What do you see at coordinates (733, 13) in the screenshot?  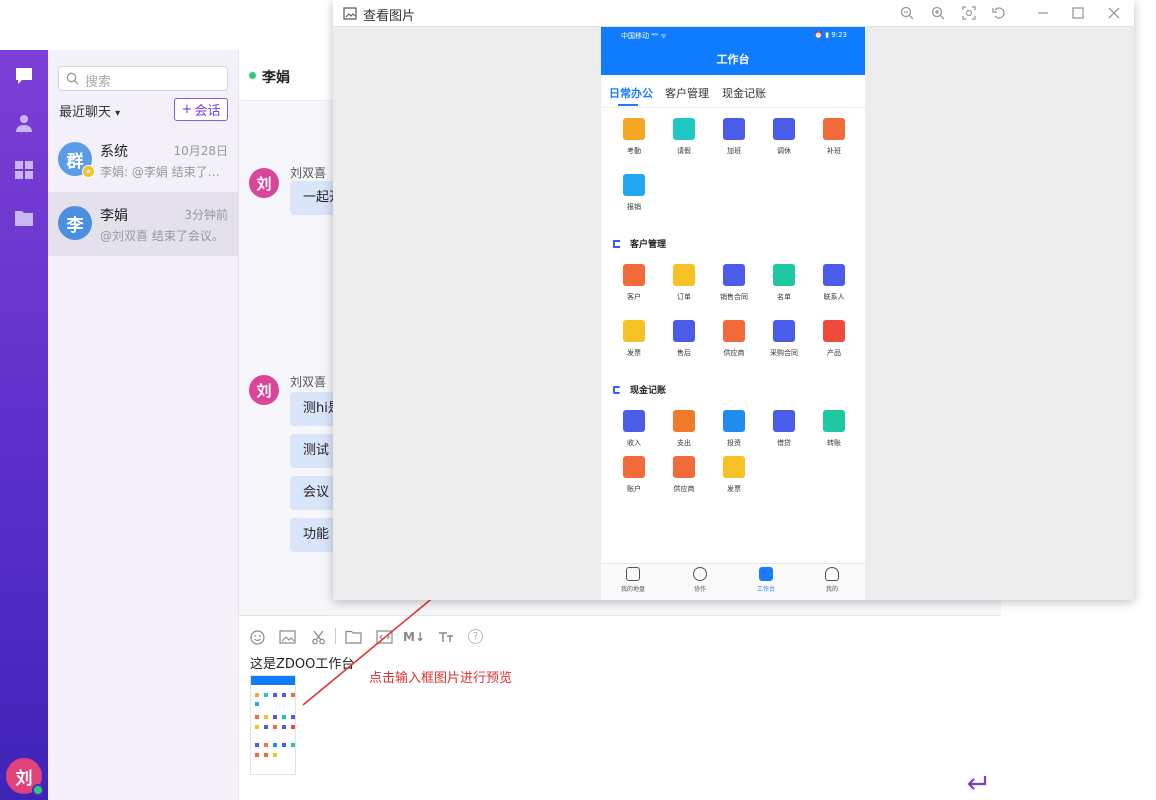 I see `viewer-titlebar: 查看图片` at bounding box center [733, 13].